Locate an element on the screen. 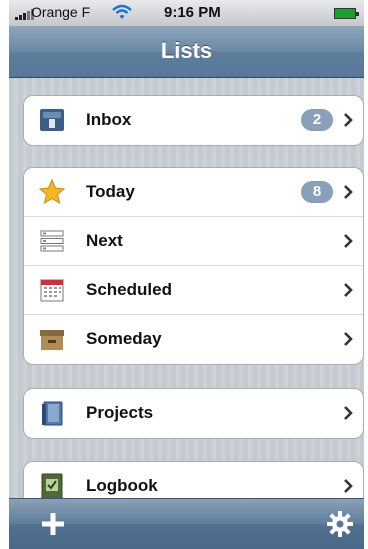  carrier-name: Orange F is located at coordinates (61, 12).